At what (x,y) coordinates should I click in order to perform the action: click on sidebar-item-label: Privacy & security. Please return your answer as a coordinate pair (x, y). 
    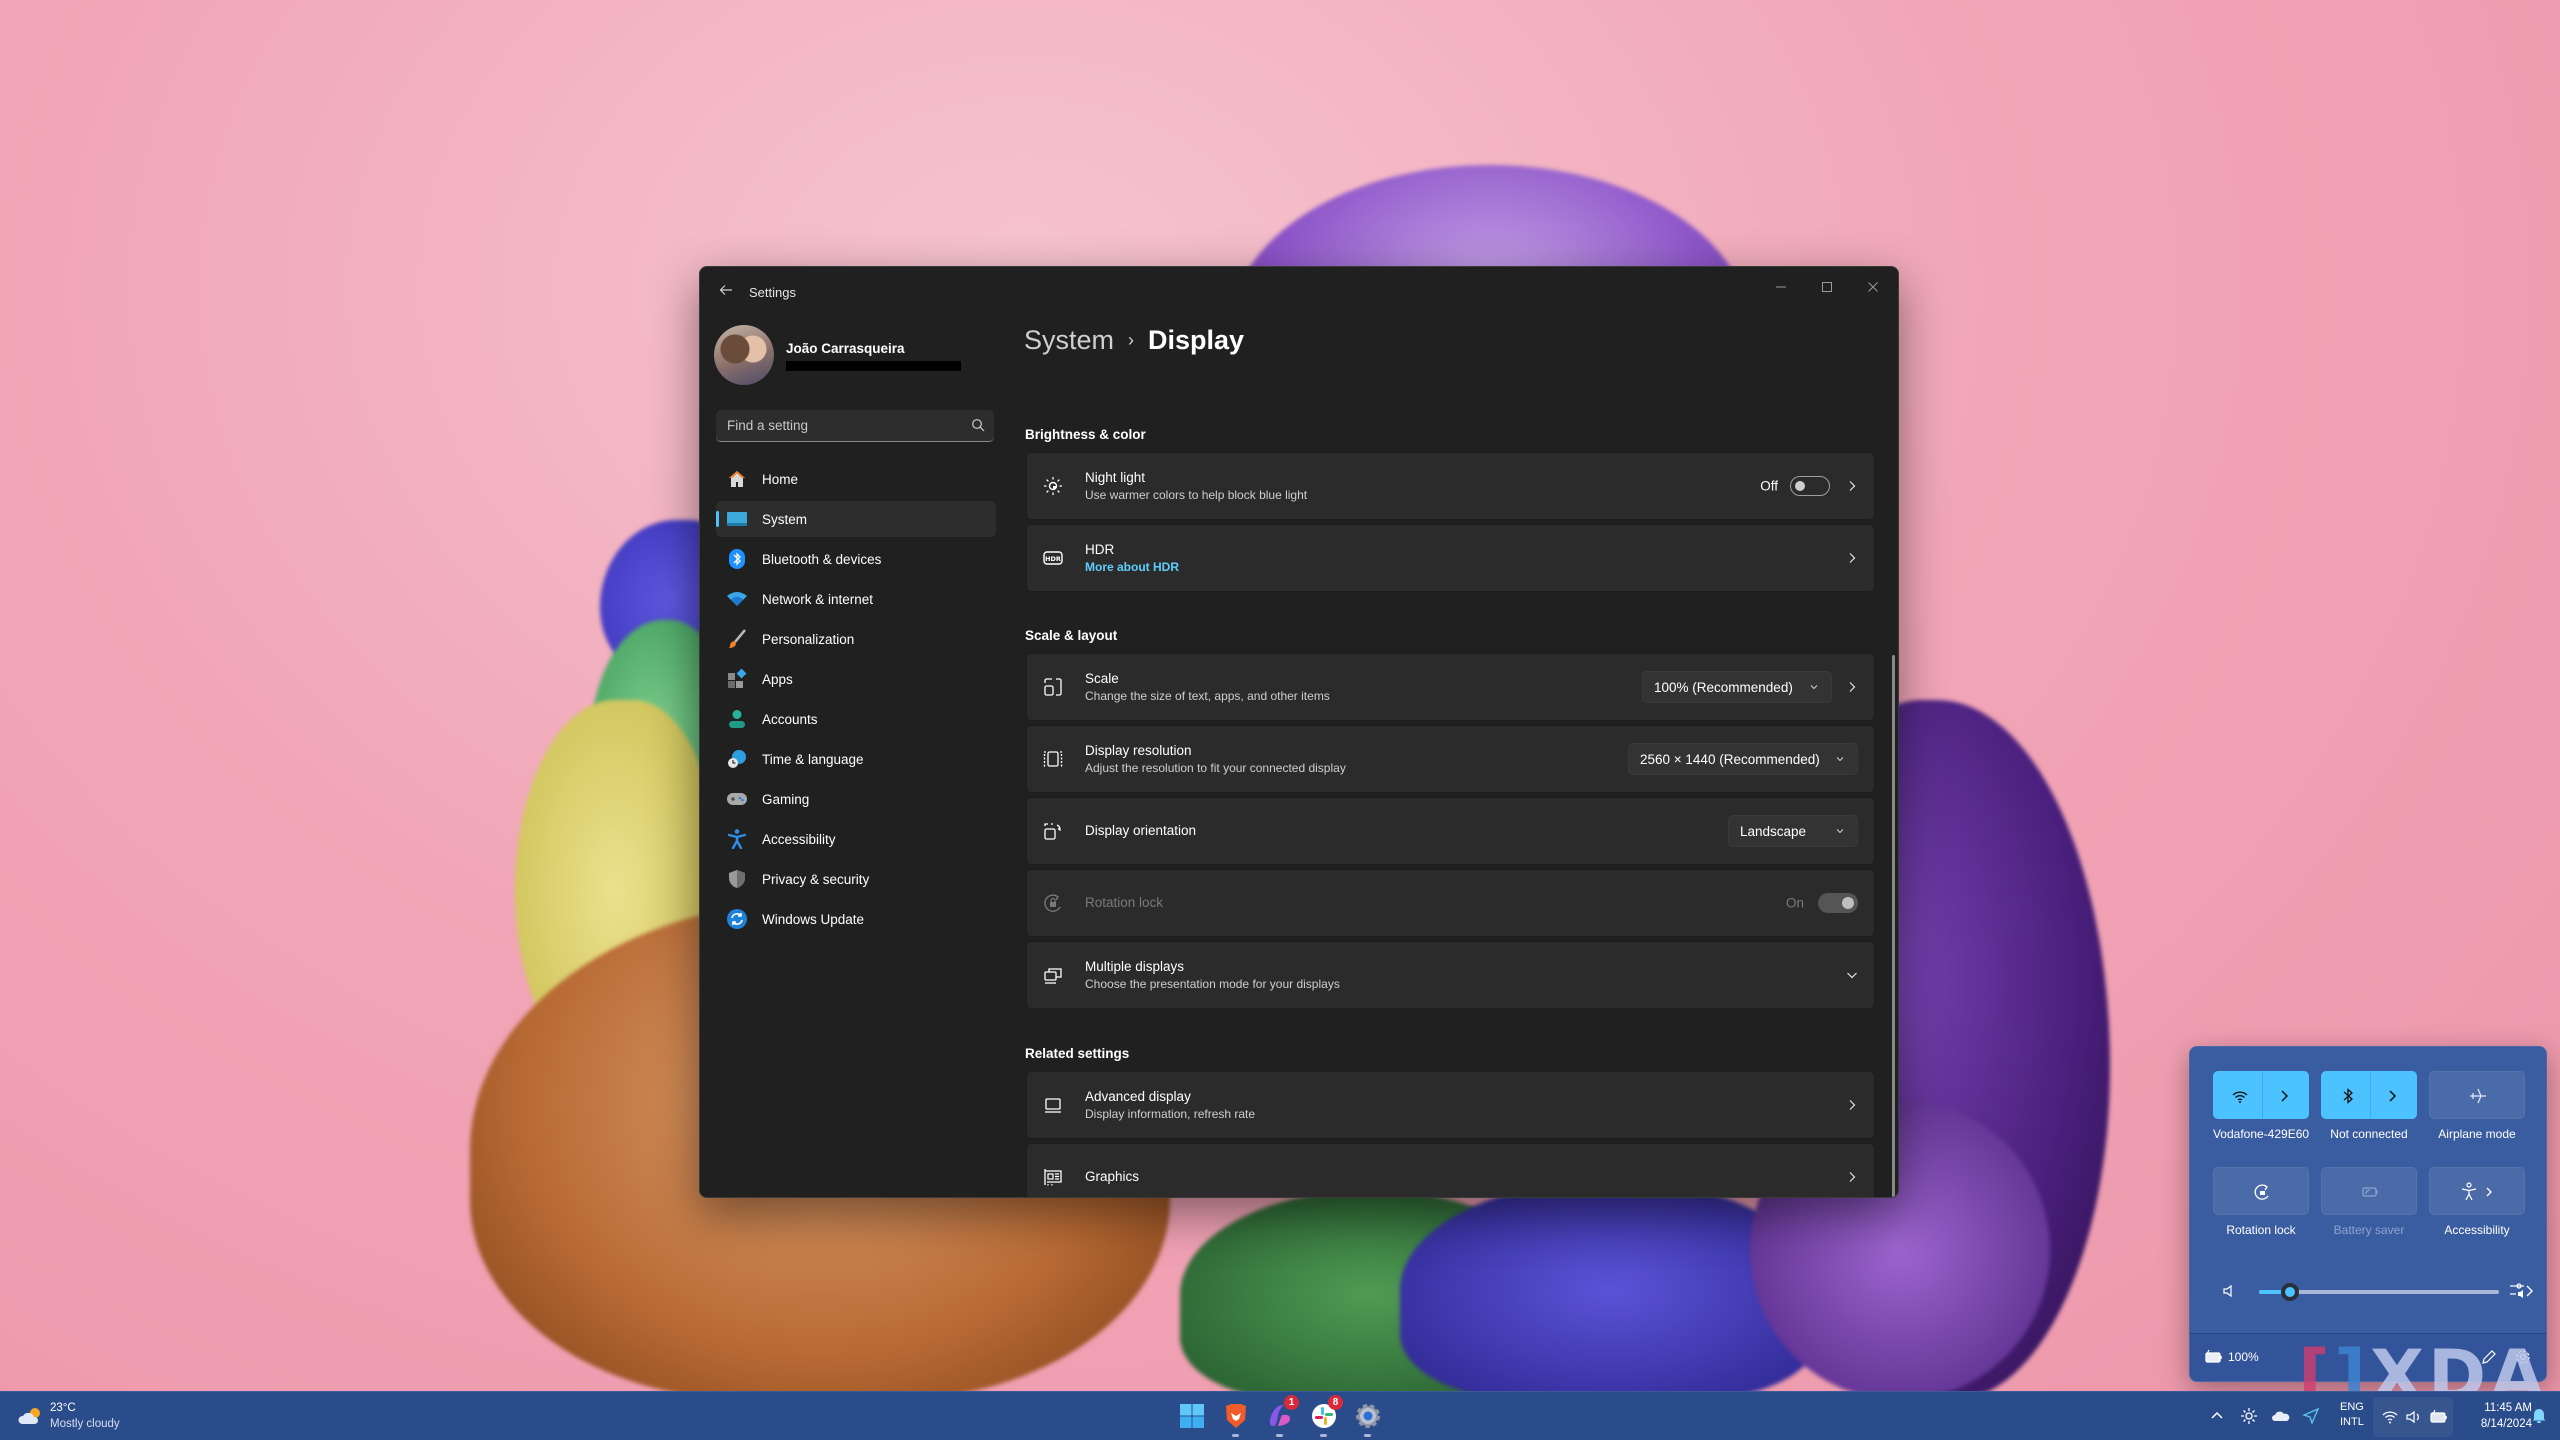
    Looking at the image, I should click on (816, 879).